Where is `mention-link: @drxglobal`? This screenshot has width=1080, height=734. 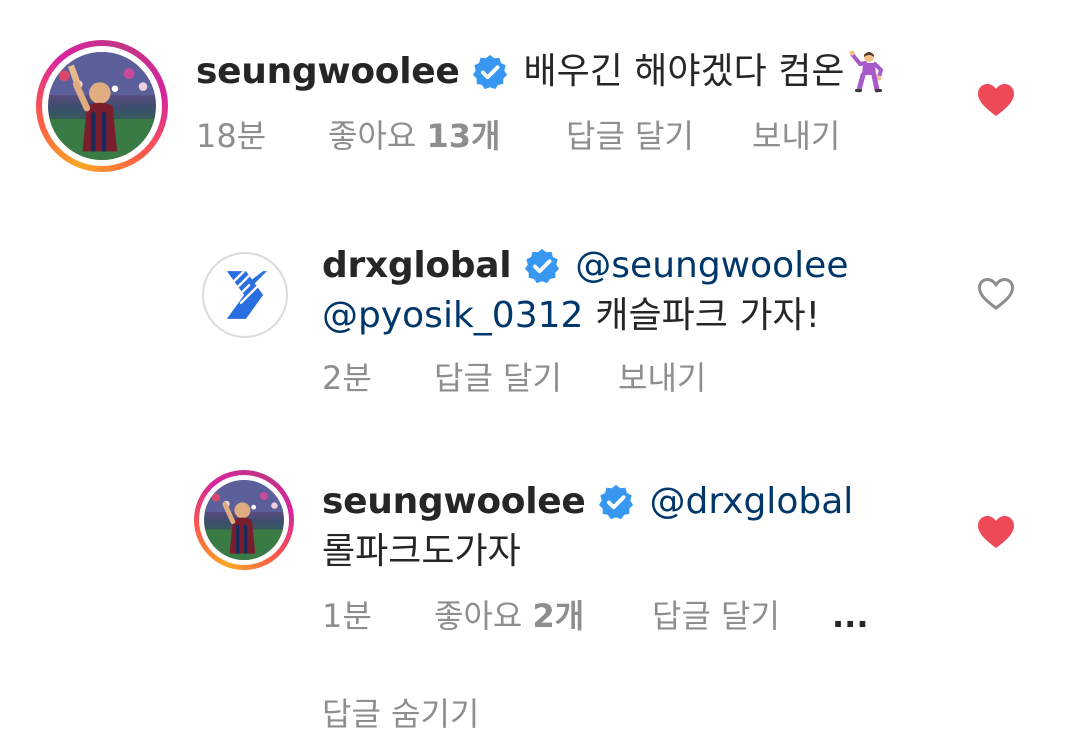 mention-link: @drxglobal is located at coordinates (751, 502).